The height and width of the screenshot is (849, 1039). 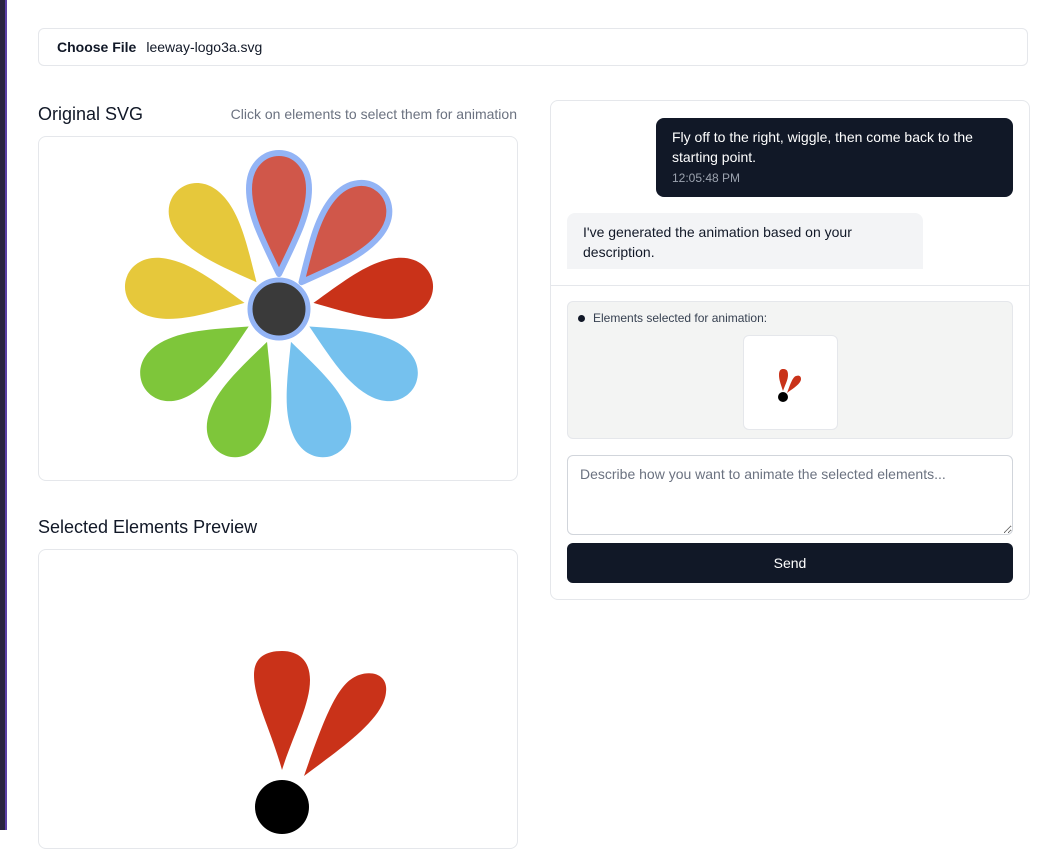 What do you see at coordinates (345, 724) in the screenshot?
I see `preview-petal-right` at bounding box center [345, 724].